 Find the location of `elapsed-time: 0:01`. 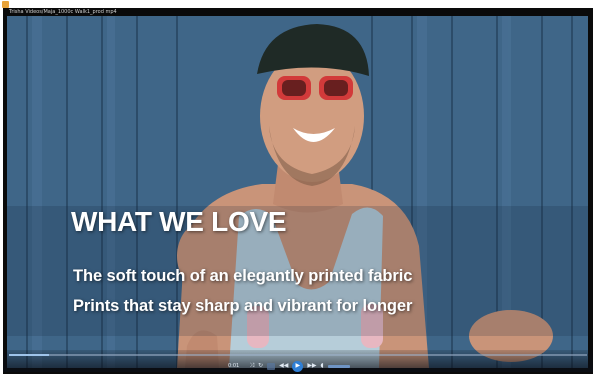

elapsed-time: 0:01 is located at coordinates (234, 366).